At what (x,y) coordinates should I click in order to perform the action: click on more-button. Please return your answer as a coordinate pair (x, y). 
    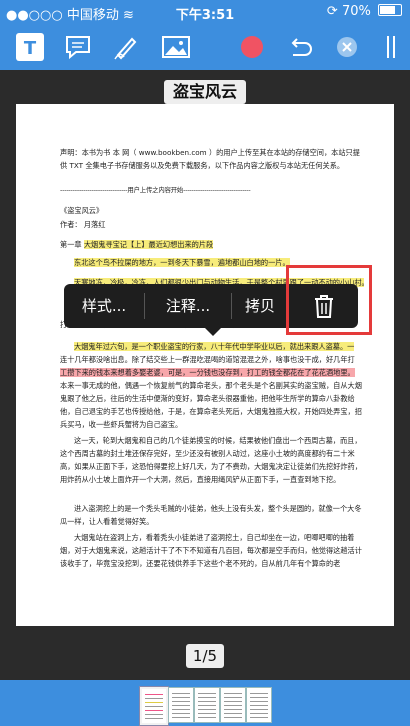
    Looking at the image, I should click on (391, 47).